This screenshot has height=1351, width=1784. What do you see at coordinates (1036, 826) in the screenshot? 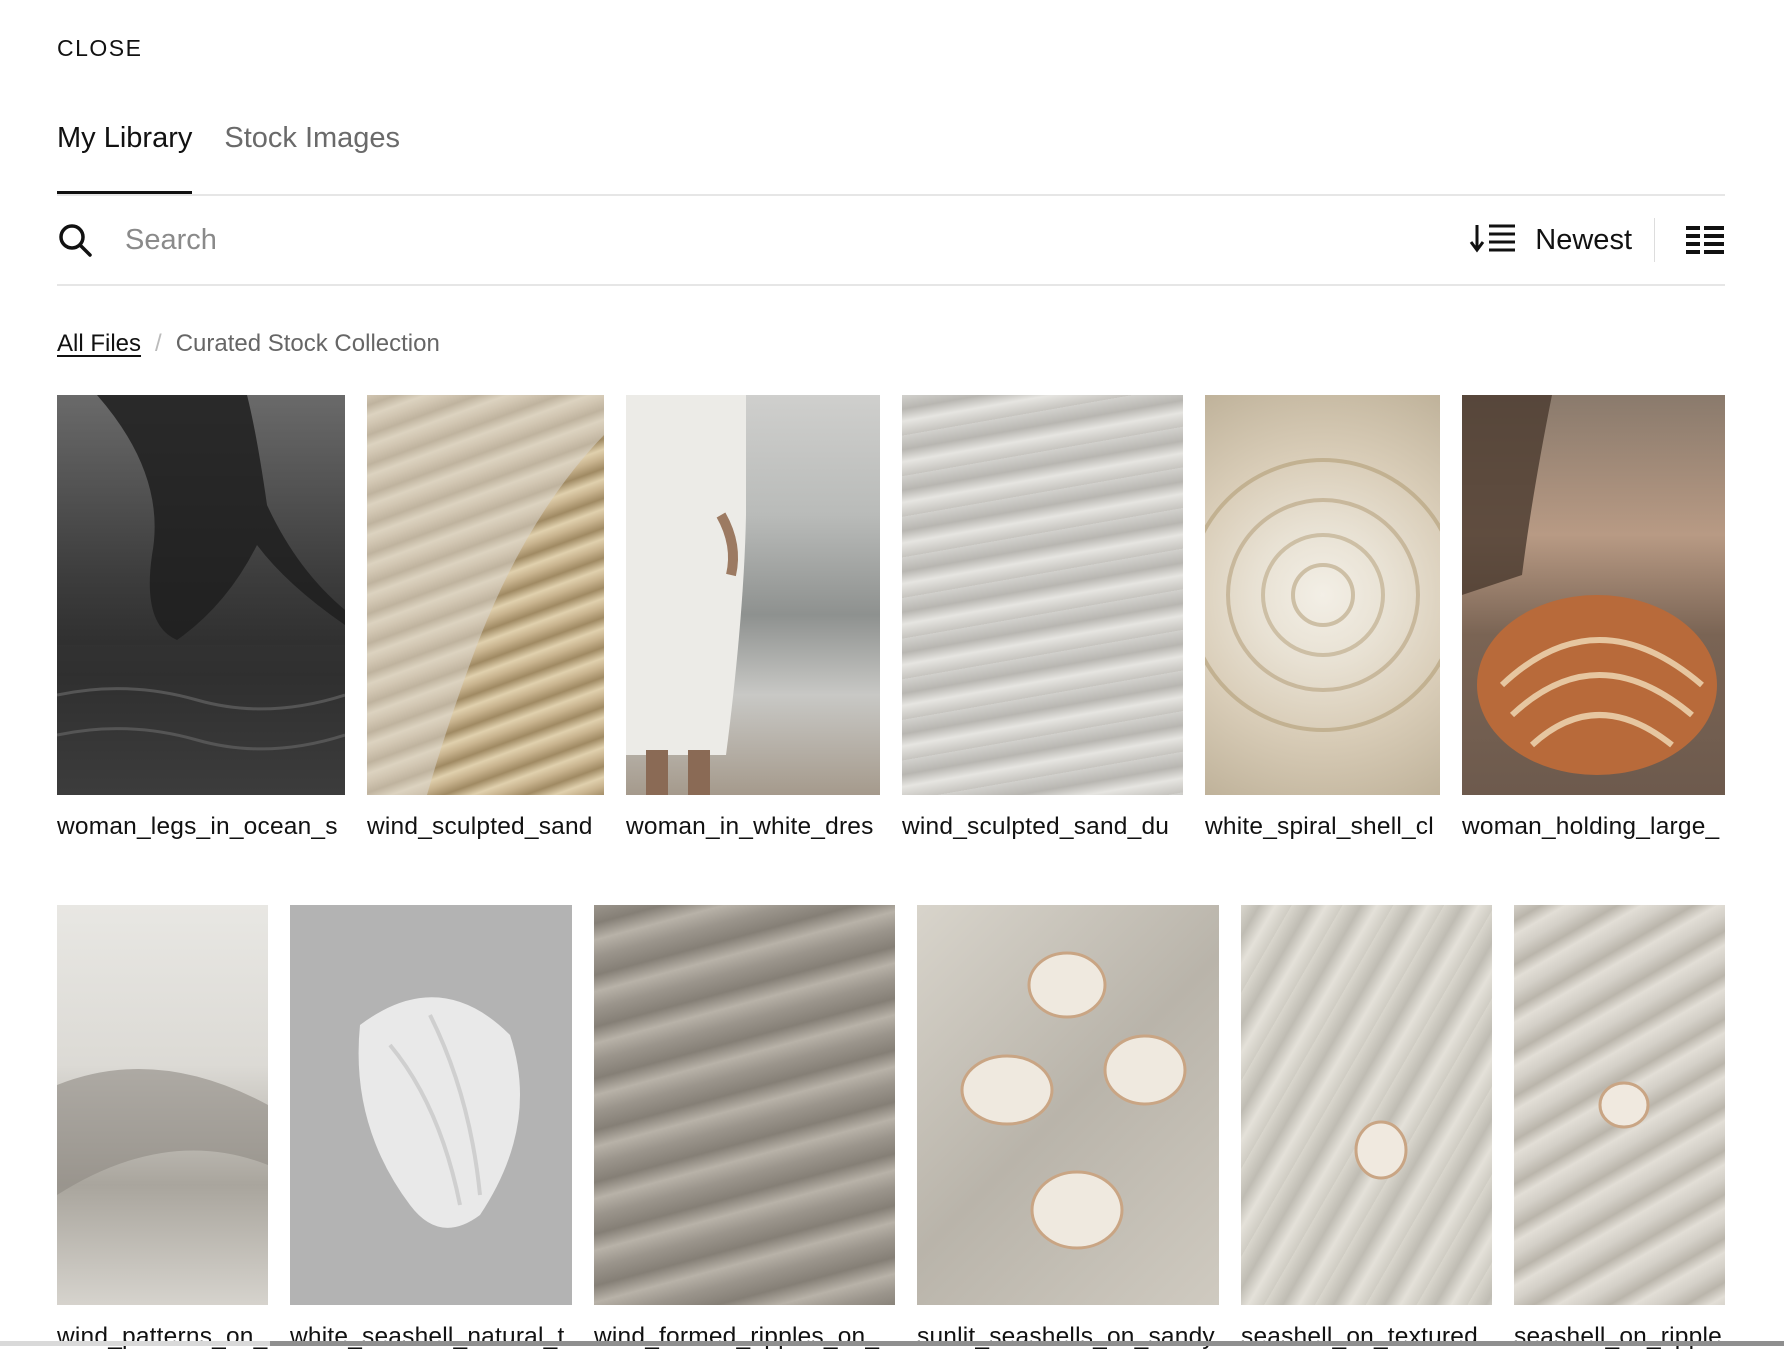
I see `image-caption: wind_sculpted_sand_du` at bounding box center [1036, 826].